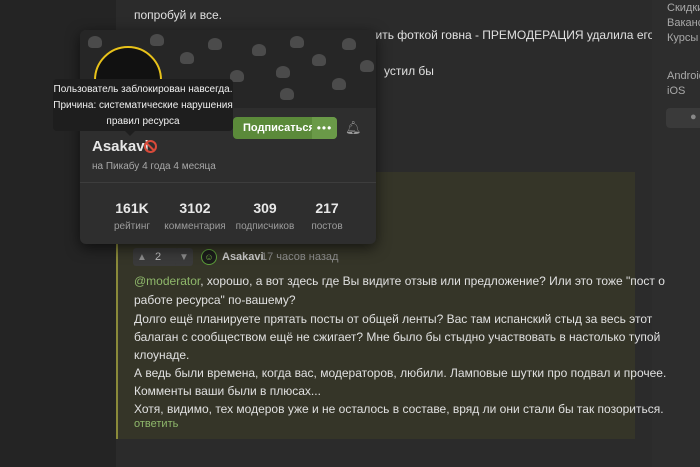 This screenshot has height=467, width=700. What do you see at coordinates (154, 166) in the screenshot?
I see `profile-since: на Пикабу 4 года 4 месяца` at bounding box center [154, 166].